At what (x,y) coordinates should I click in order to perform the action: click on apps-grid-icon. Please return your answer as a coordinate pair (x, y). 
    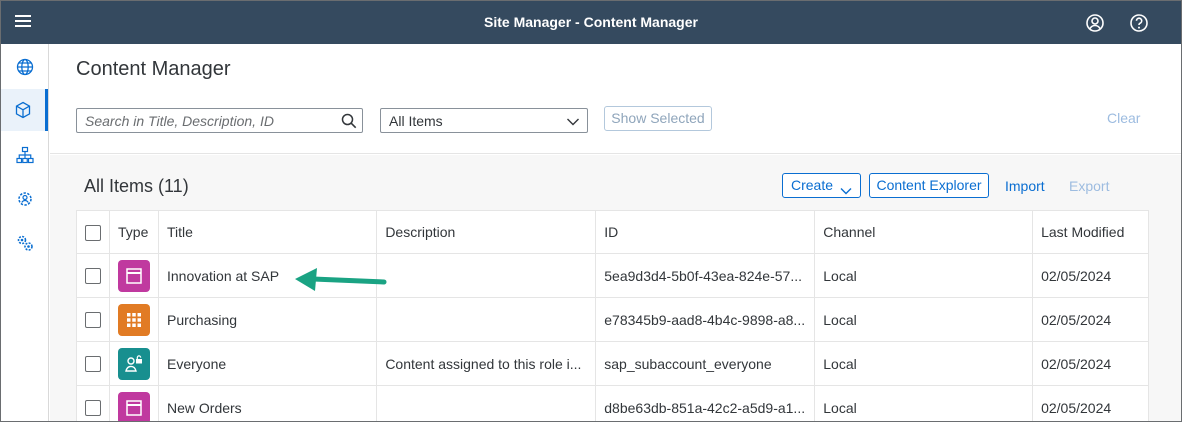
    Looking at the image, I should click on (134, 319).